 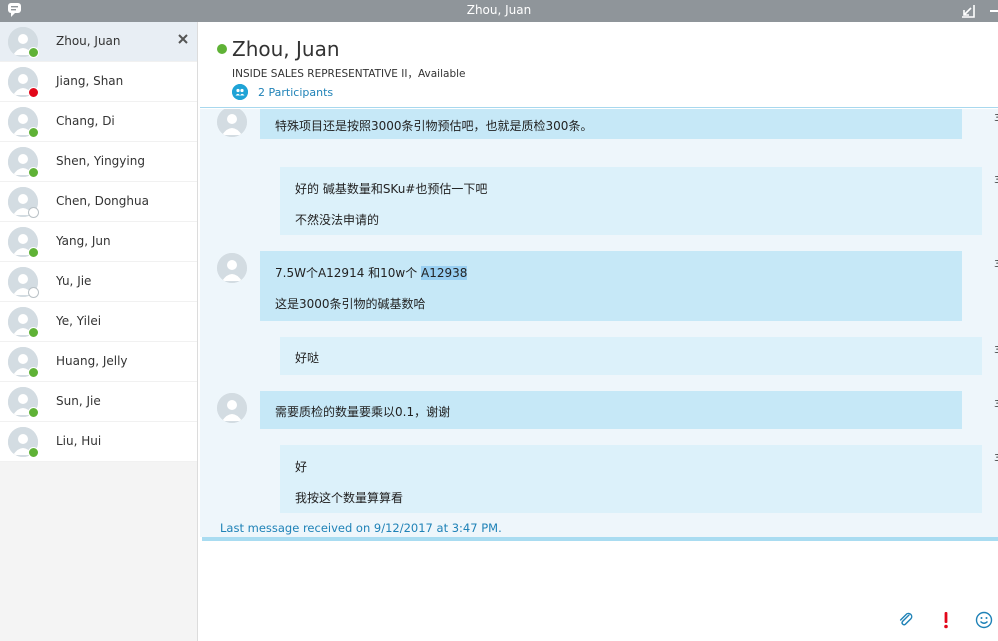 What do you see at coordinates (102, 201) in the screenshot?
I see `contact-name: Chen, Donghua` at bounding box center [102, 201].